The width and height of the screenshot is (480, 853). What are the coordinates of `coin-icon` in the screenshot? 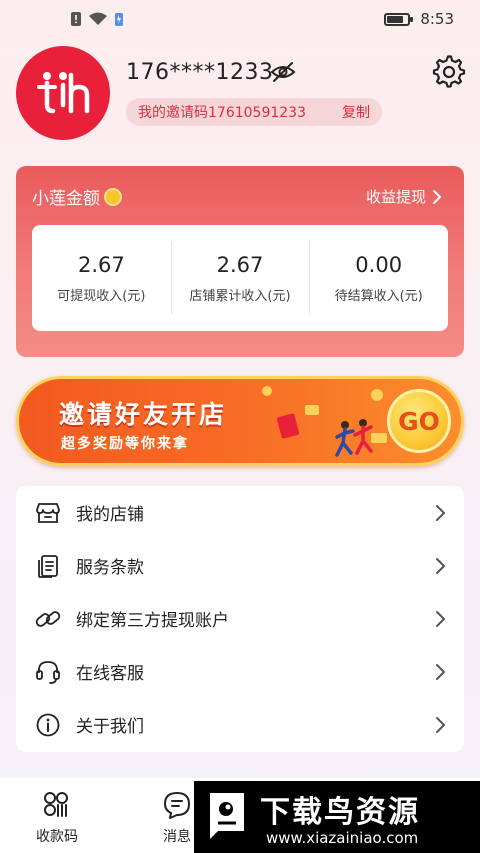 It's located at (113, 196).